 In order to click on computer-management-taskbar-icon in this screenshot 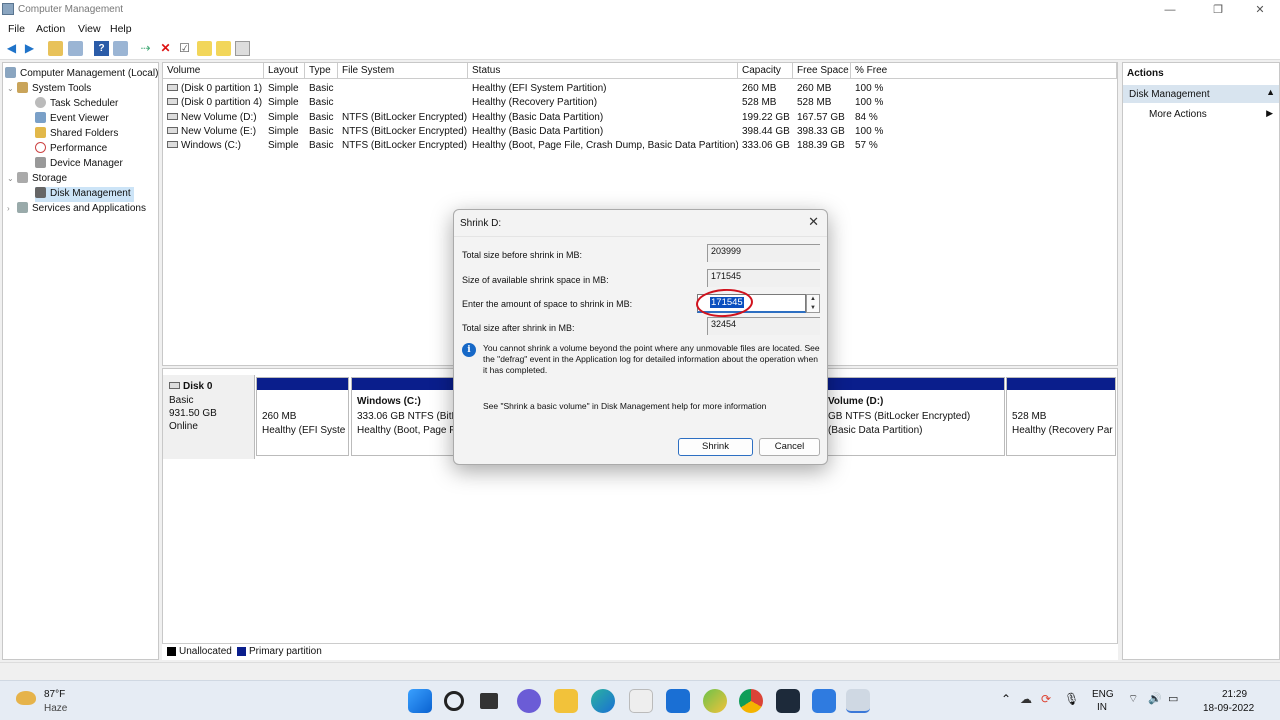, I will do `click(858, 701)`.